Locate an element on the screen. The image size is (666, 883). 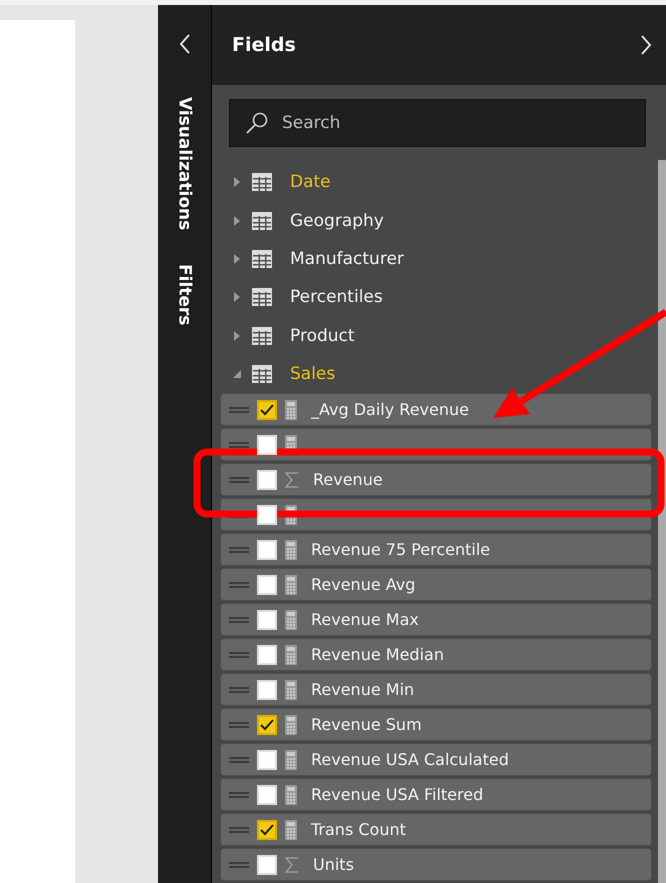
table-name: Manufacturer is located at coordinates (347, 258).